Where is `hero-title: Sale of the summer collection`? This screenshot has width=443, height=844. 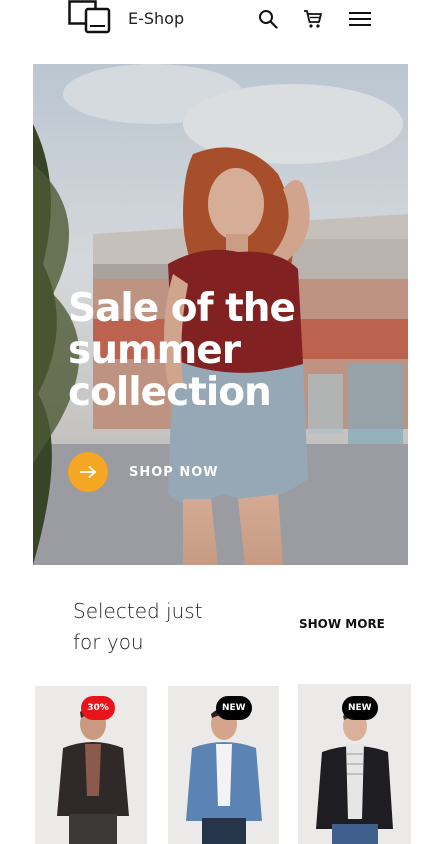
hero-title: Sale of the summer collection is located at coordinates (218, 351).